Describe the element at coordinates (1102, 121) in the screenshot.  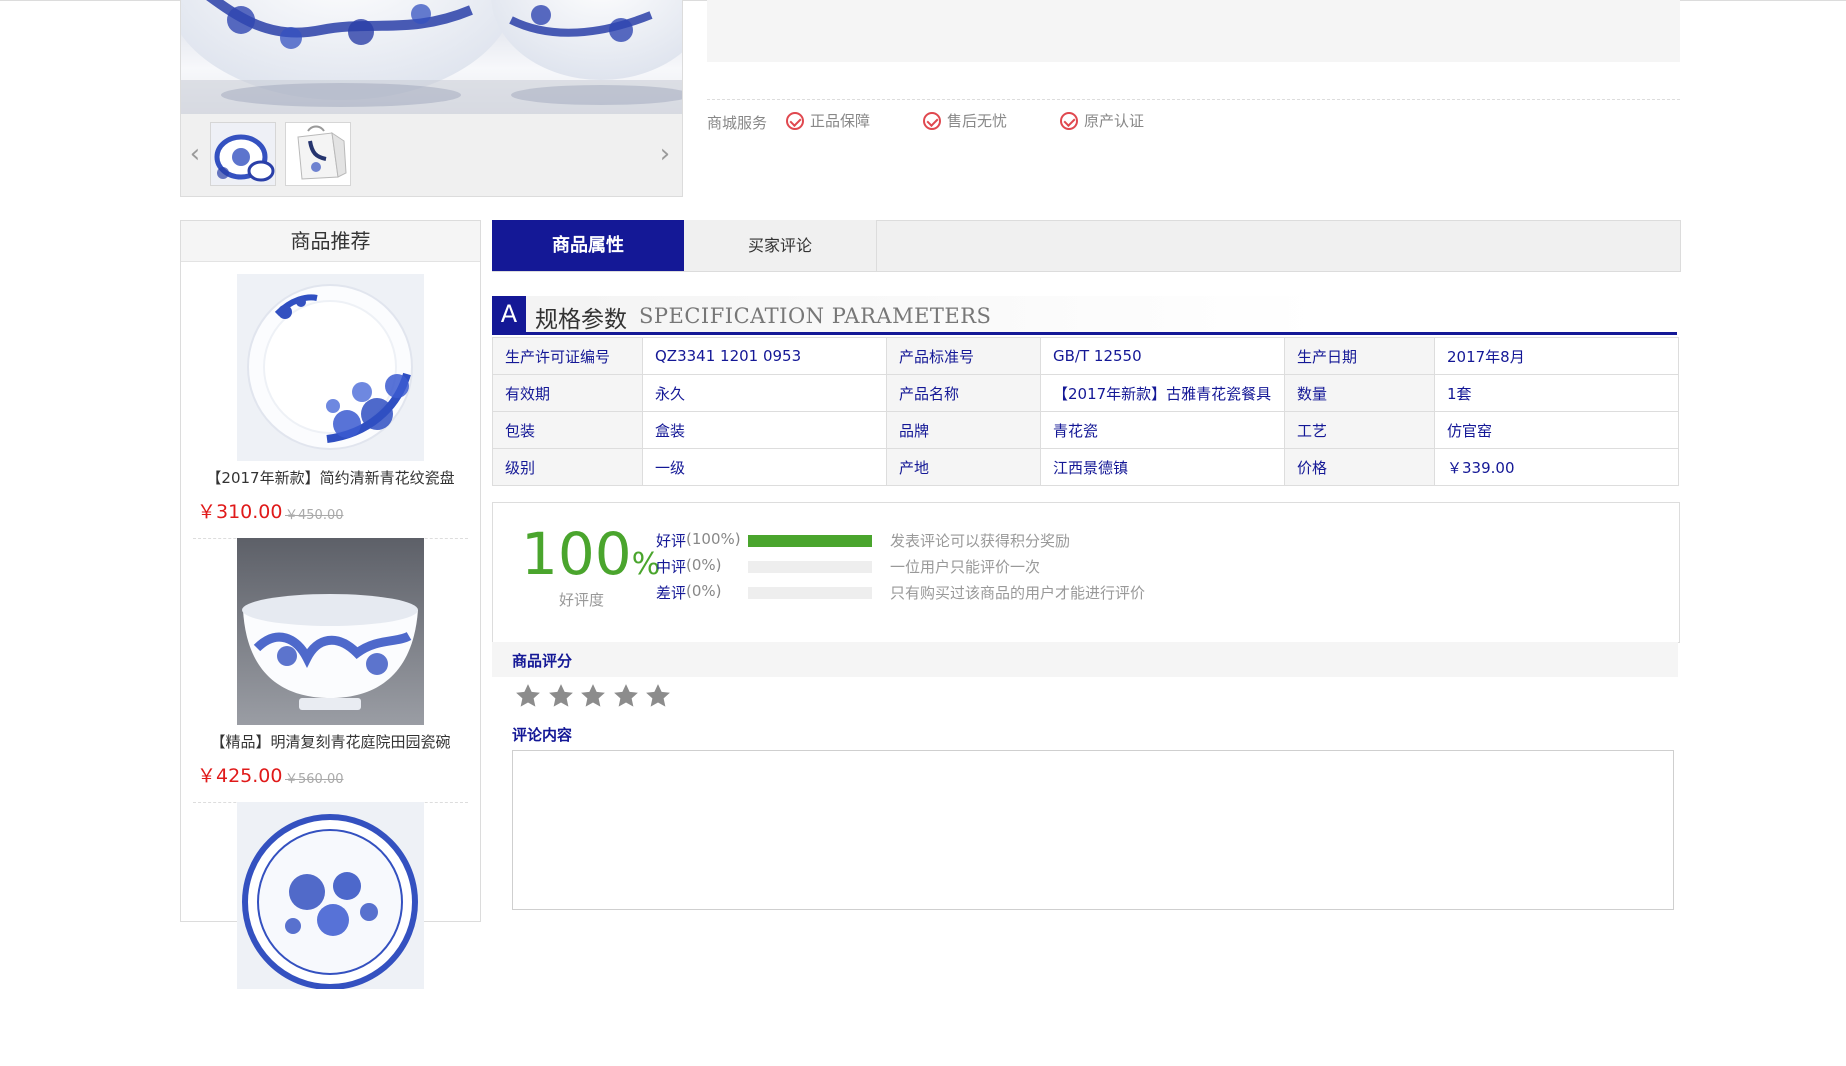
I see `service-origin: 原产认证` at that location.